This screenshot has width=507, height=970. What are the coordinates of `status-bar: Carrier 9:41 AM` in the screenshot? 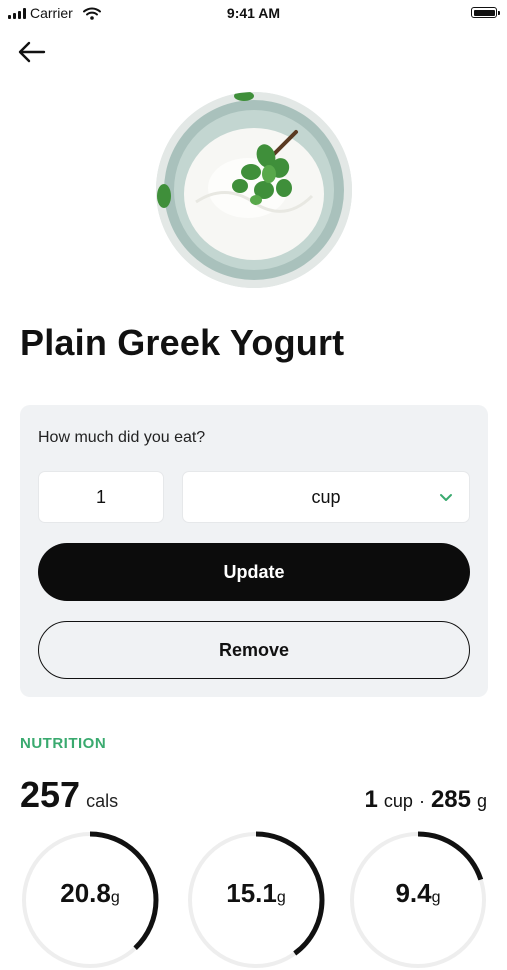 It's located at (253, 14).